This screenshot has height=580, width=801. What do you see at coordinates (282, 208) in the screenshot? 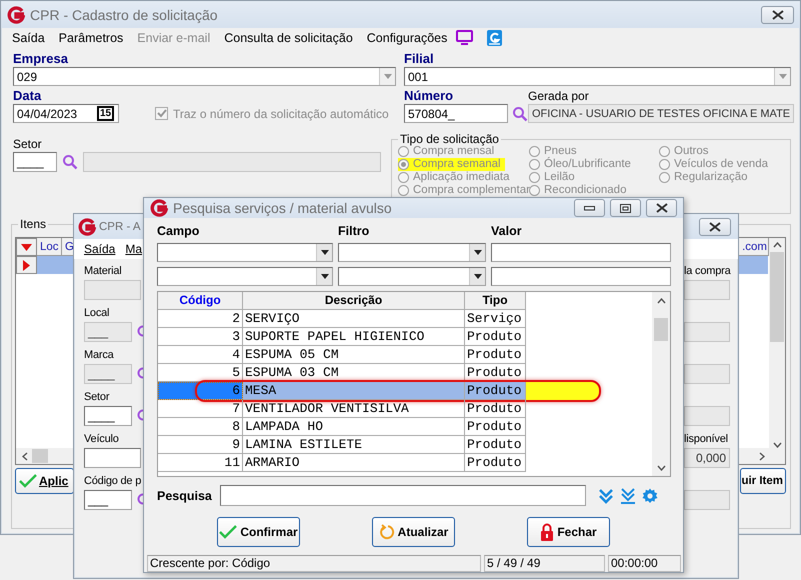
I see `window-title: Pesquisa serviços / material avulso` at bounding box center [282, 208].